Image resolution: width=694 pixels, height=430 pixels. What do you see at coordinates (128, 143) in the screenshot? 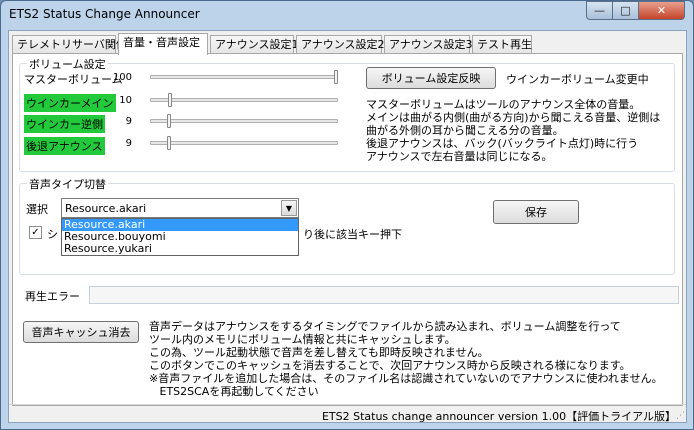
I see `reverse-announce-value: 9` at bounding box center [128, 143].